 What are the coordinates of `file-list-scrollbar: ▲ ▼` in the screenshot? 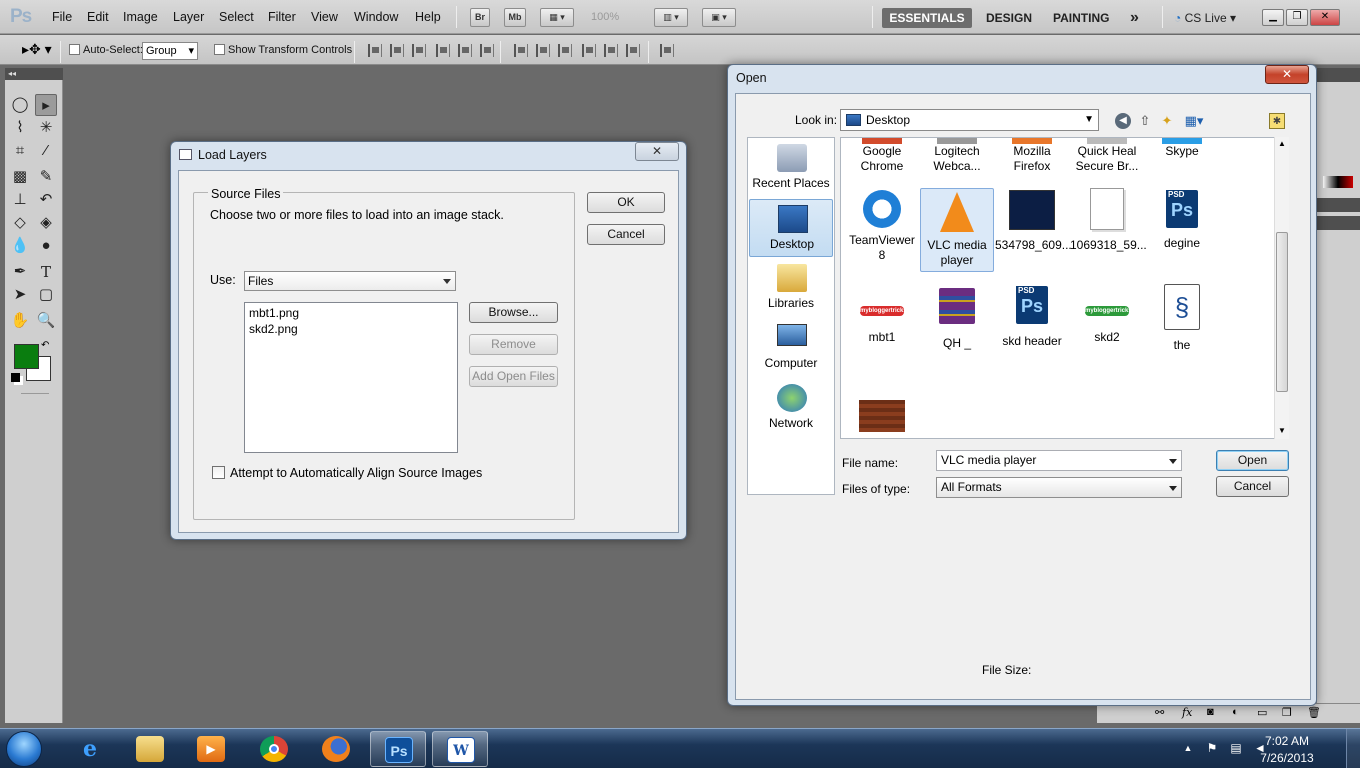 It's located at (1281, 288).